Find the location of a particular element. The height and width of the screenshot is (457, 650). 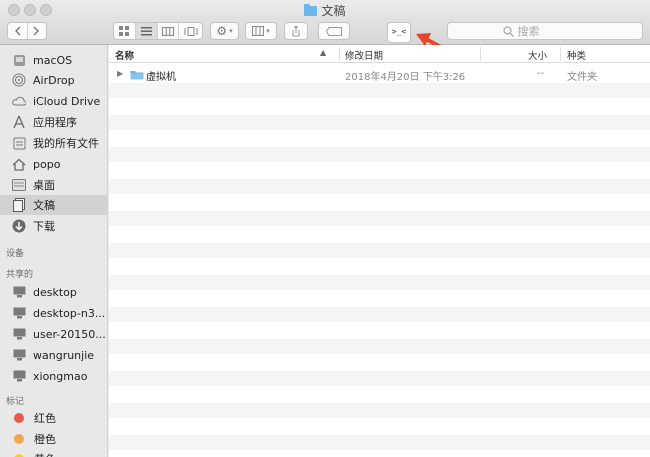

sidebar-item-shared-wangrunjie: wangrunjie is located at coordinates (53, 355).